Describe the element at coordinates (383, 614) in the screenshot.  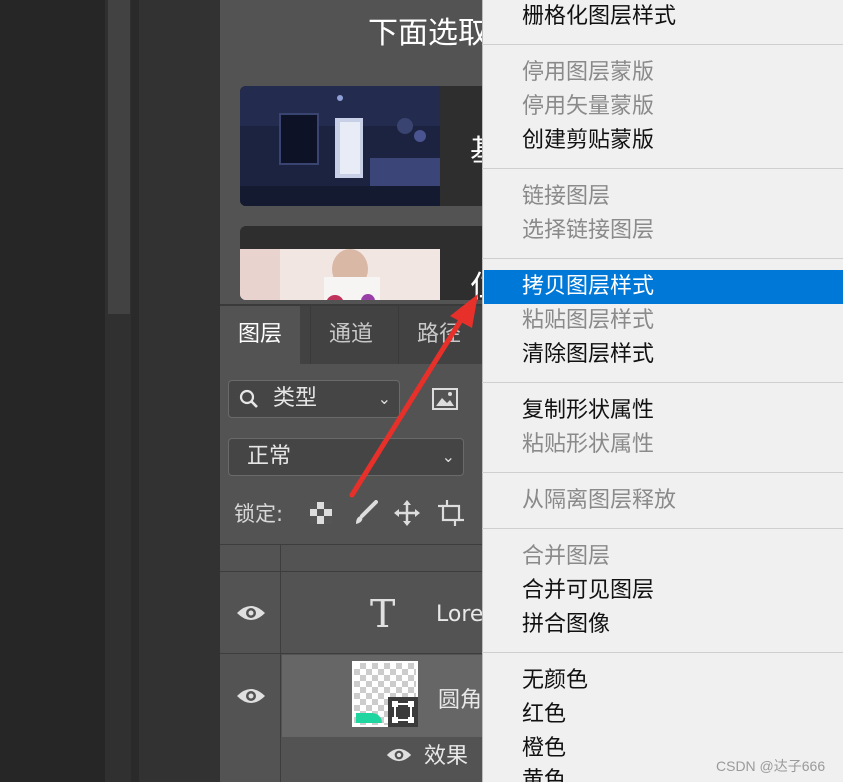
I see `text-layer-thumbnail-icon: T` at that location.